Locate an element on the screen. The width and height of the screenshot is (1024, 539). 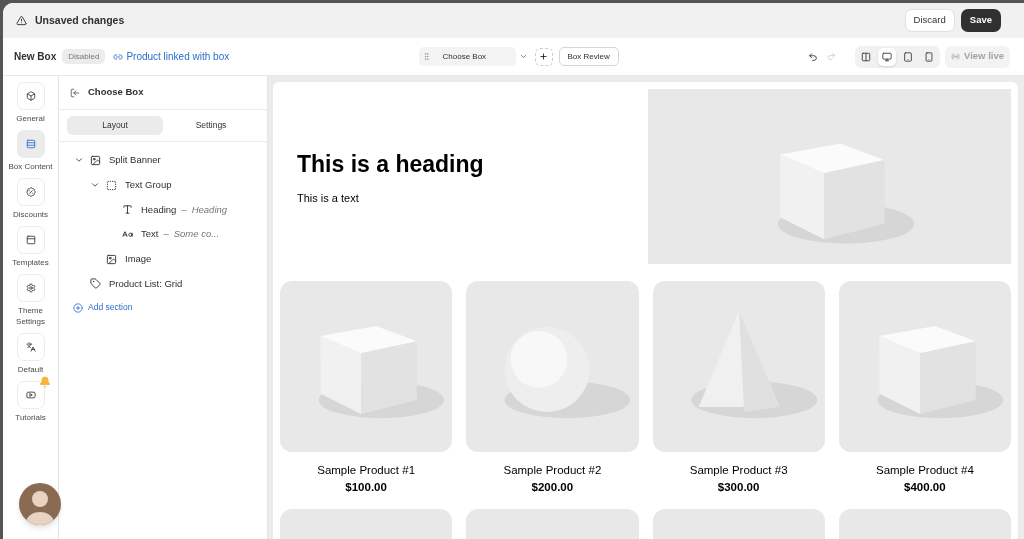
discount-icon is located at coordinates (30, 192).